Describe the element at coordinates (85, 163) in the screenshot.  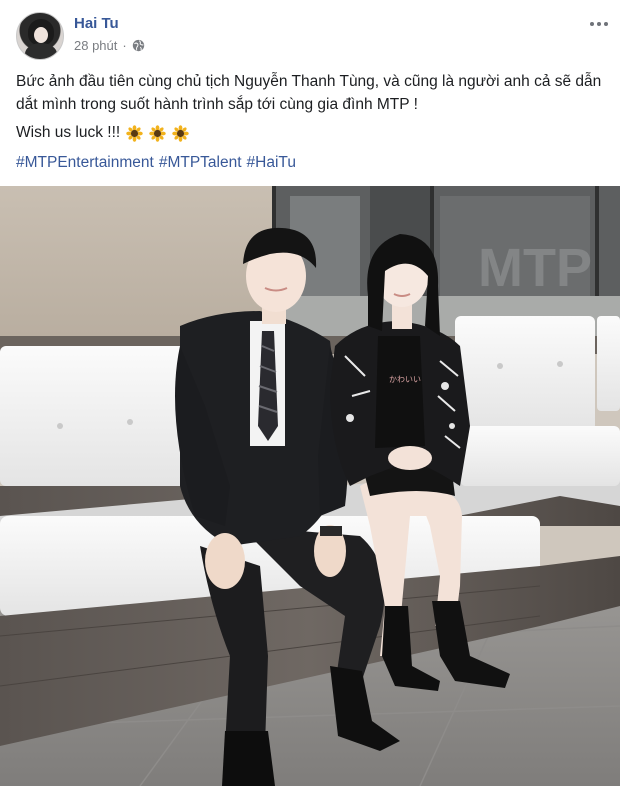
I see `hashtag-link: #MTPEntertainment` at that location.